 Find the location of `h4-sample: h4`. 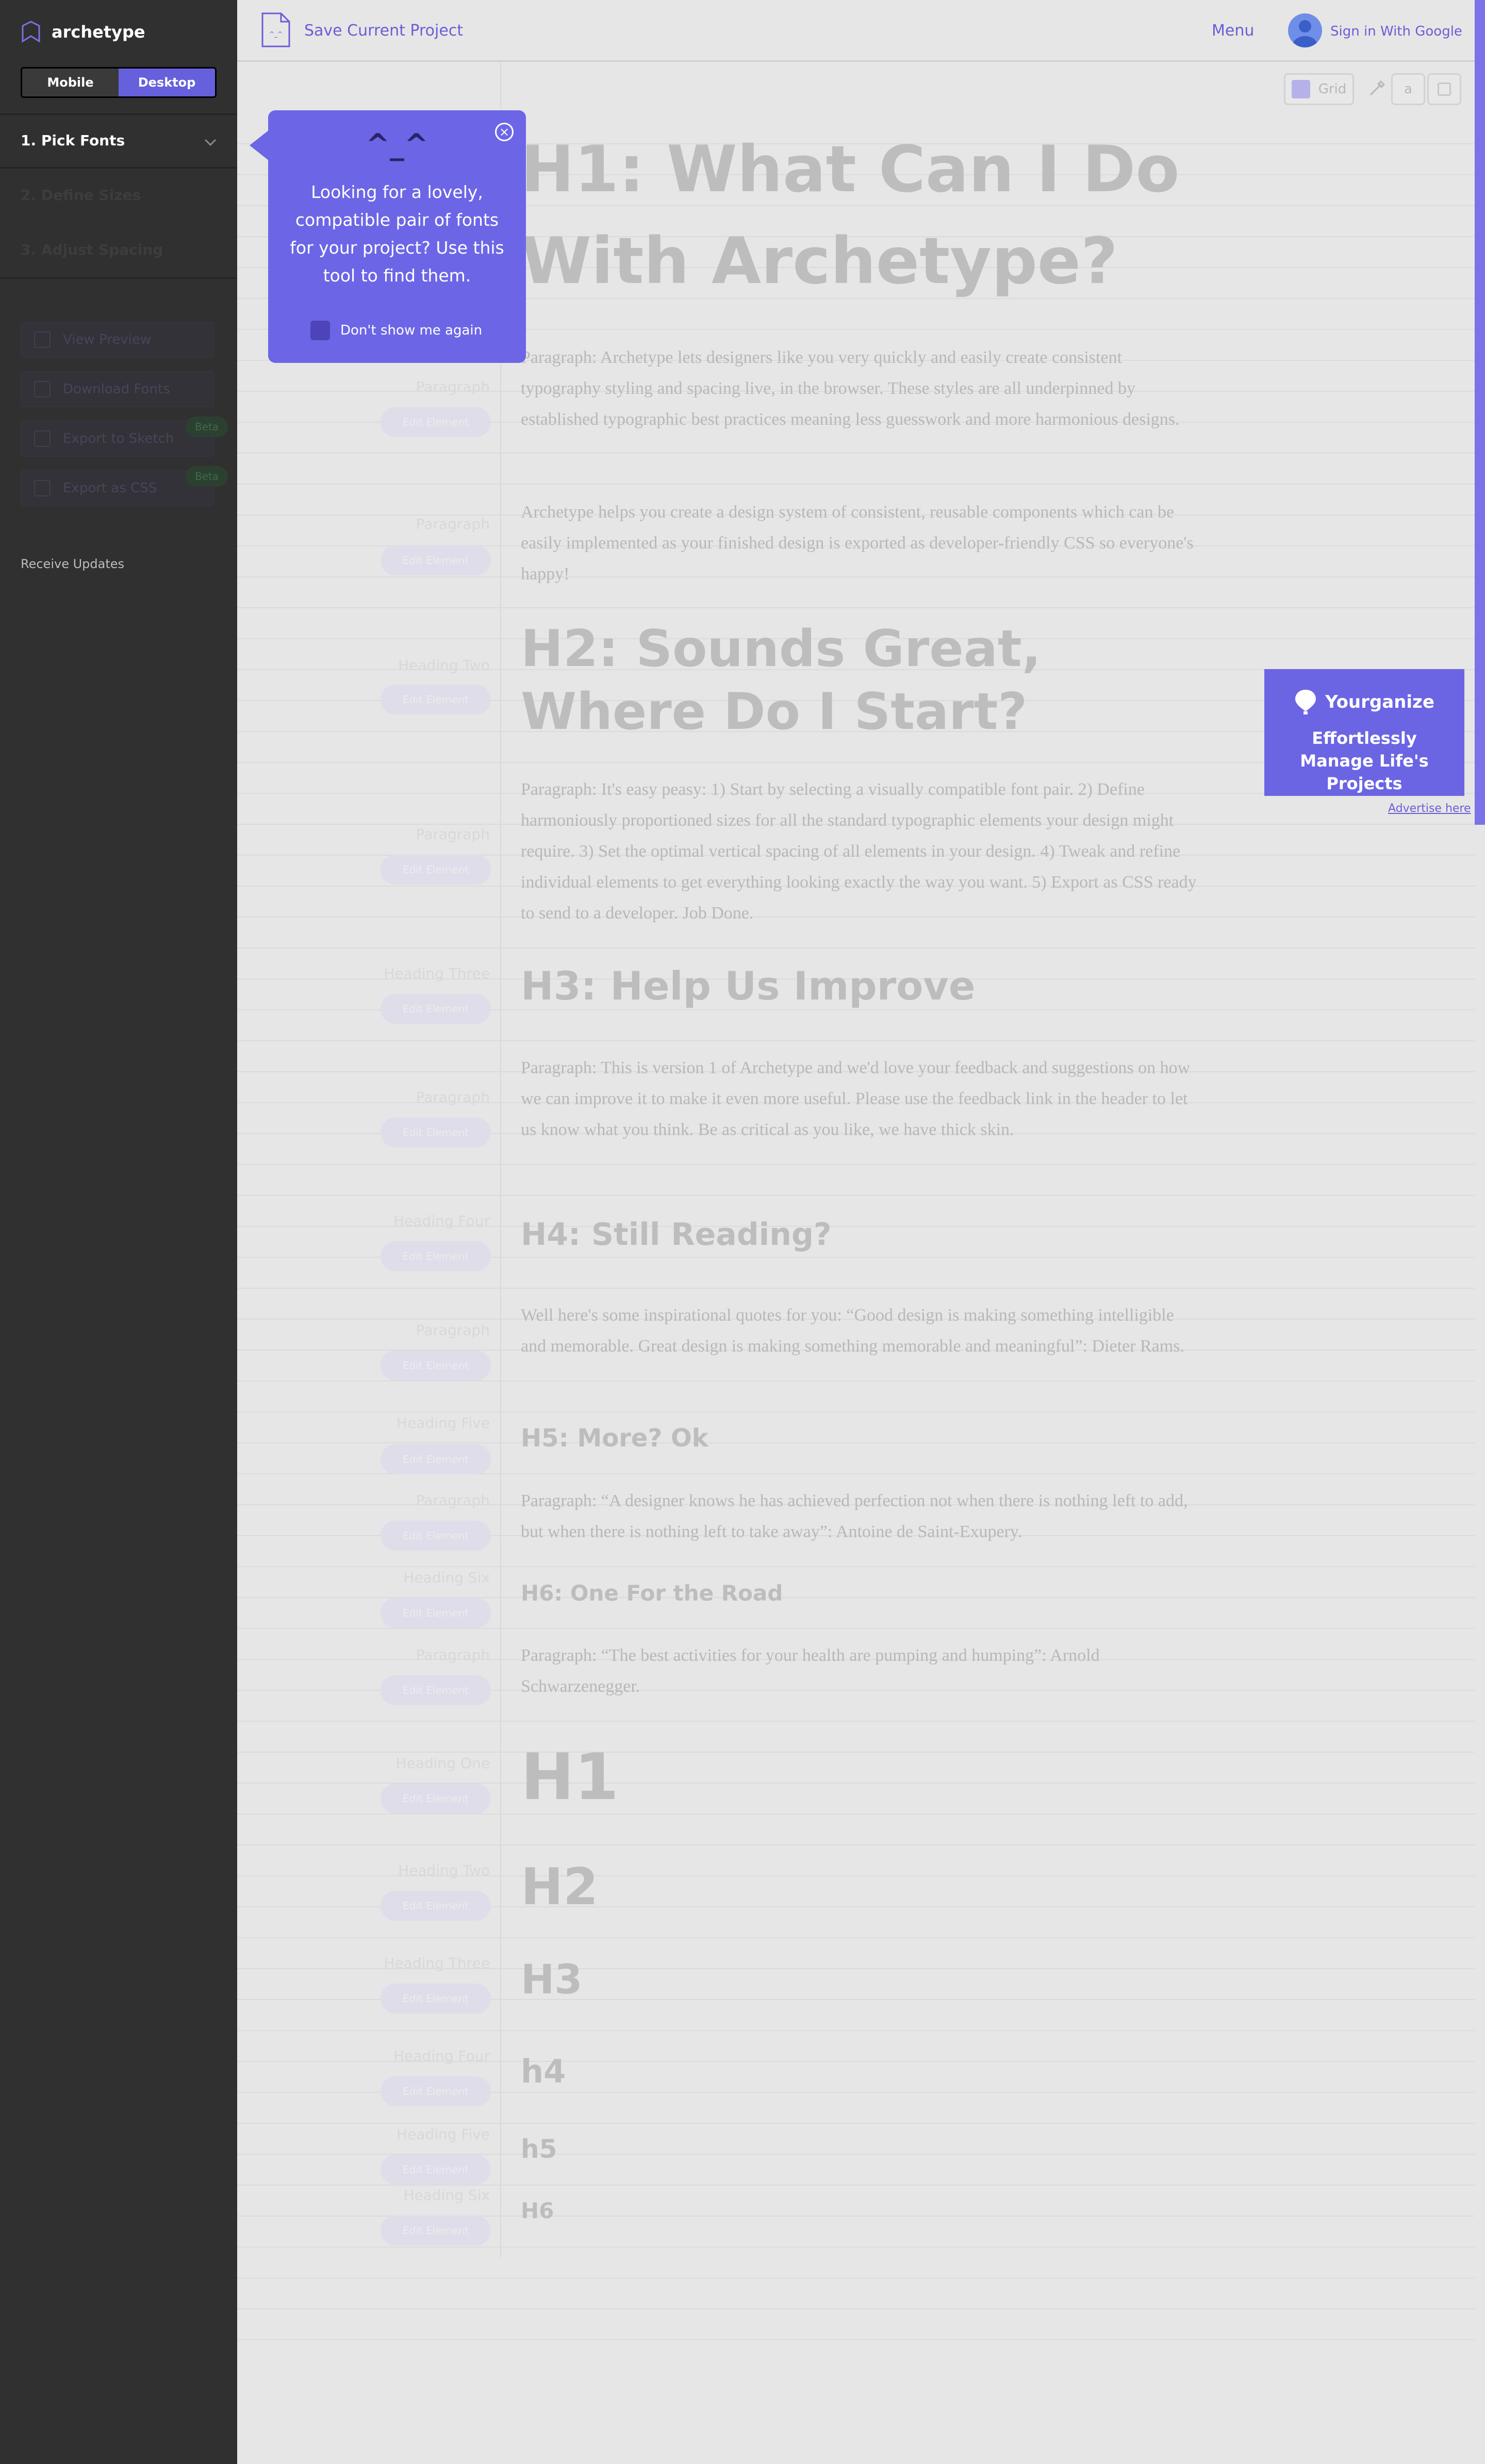

h4-sample: h4 is located at coordinates (543, 2071).